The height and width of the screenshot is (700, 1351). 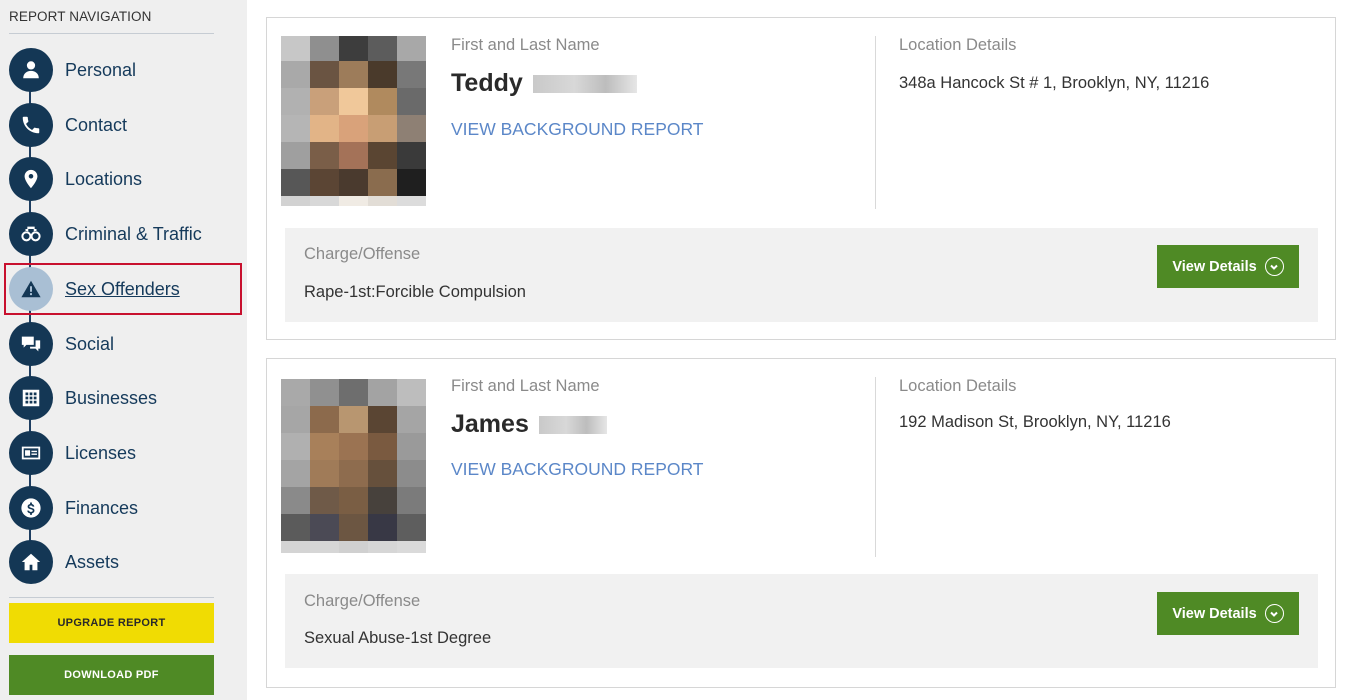 What do you see at coordinates (121, 344) in the screenshot?
I see `sidebar-item-social: Social` at bounding box center [121, 344].